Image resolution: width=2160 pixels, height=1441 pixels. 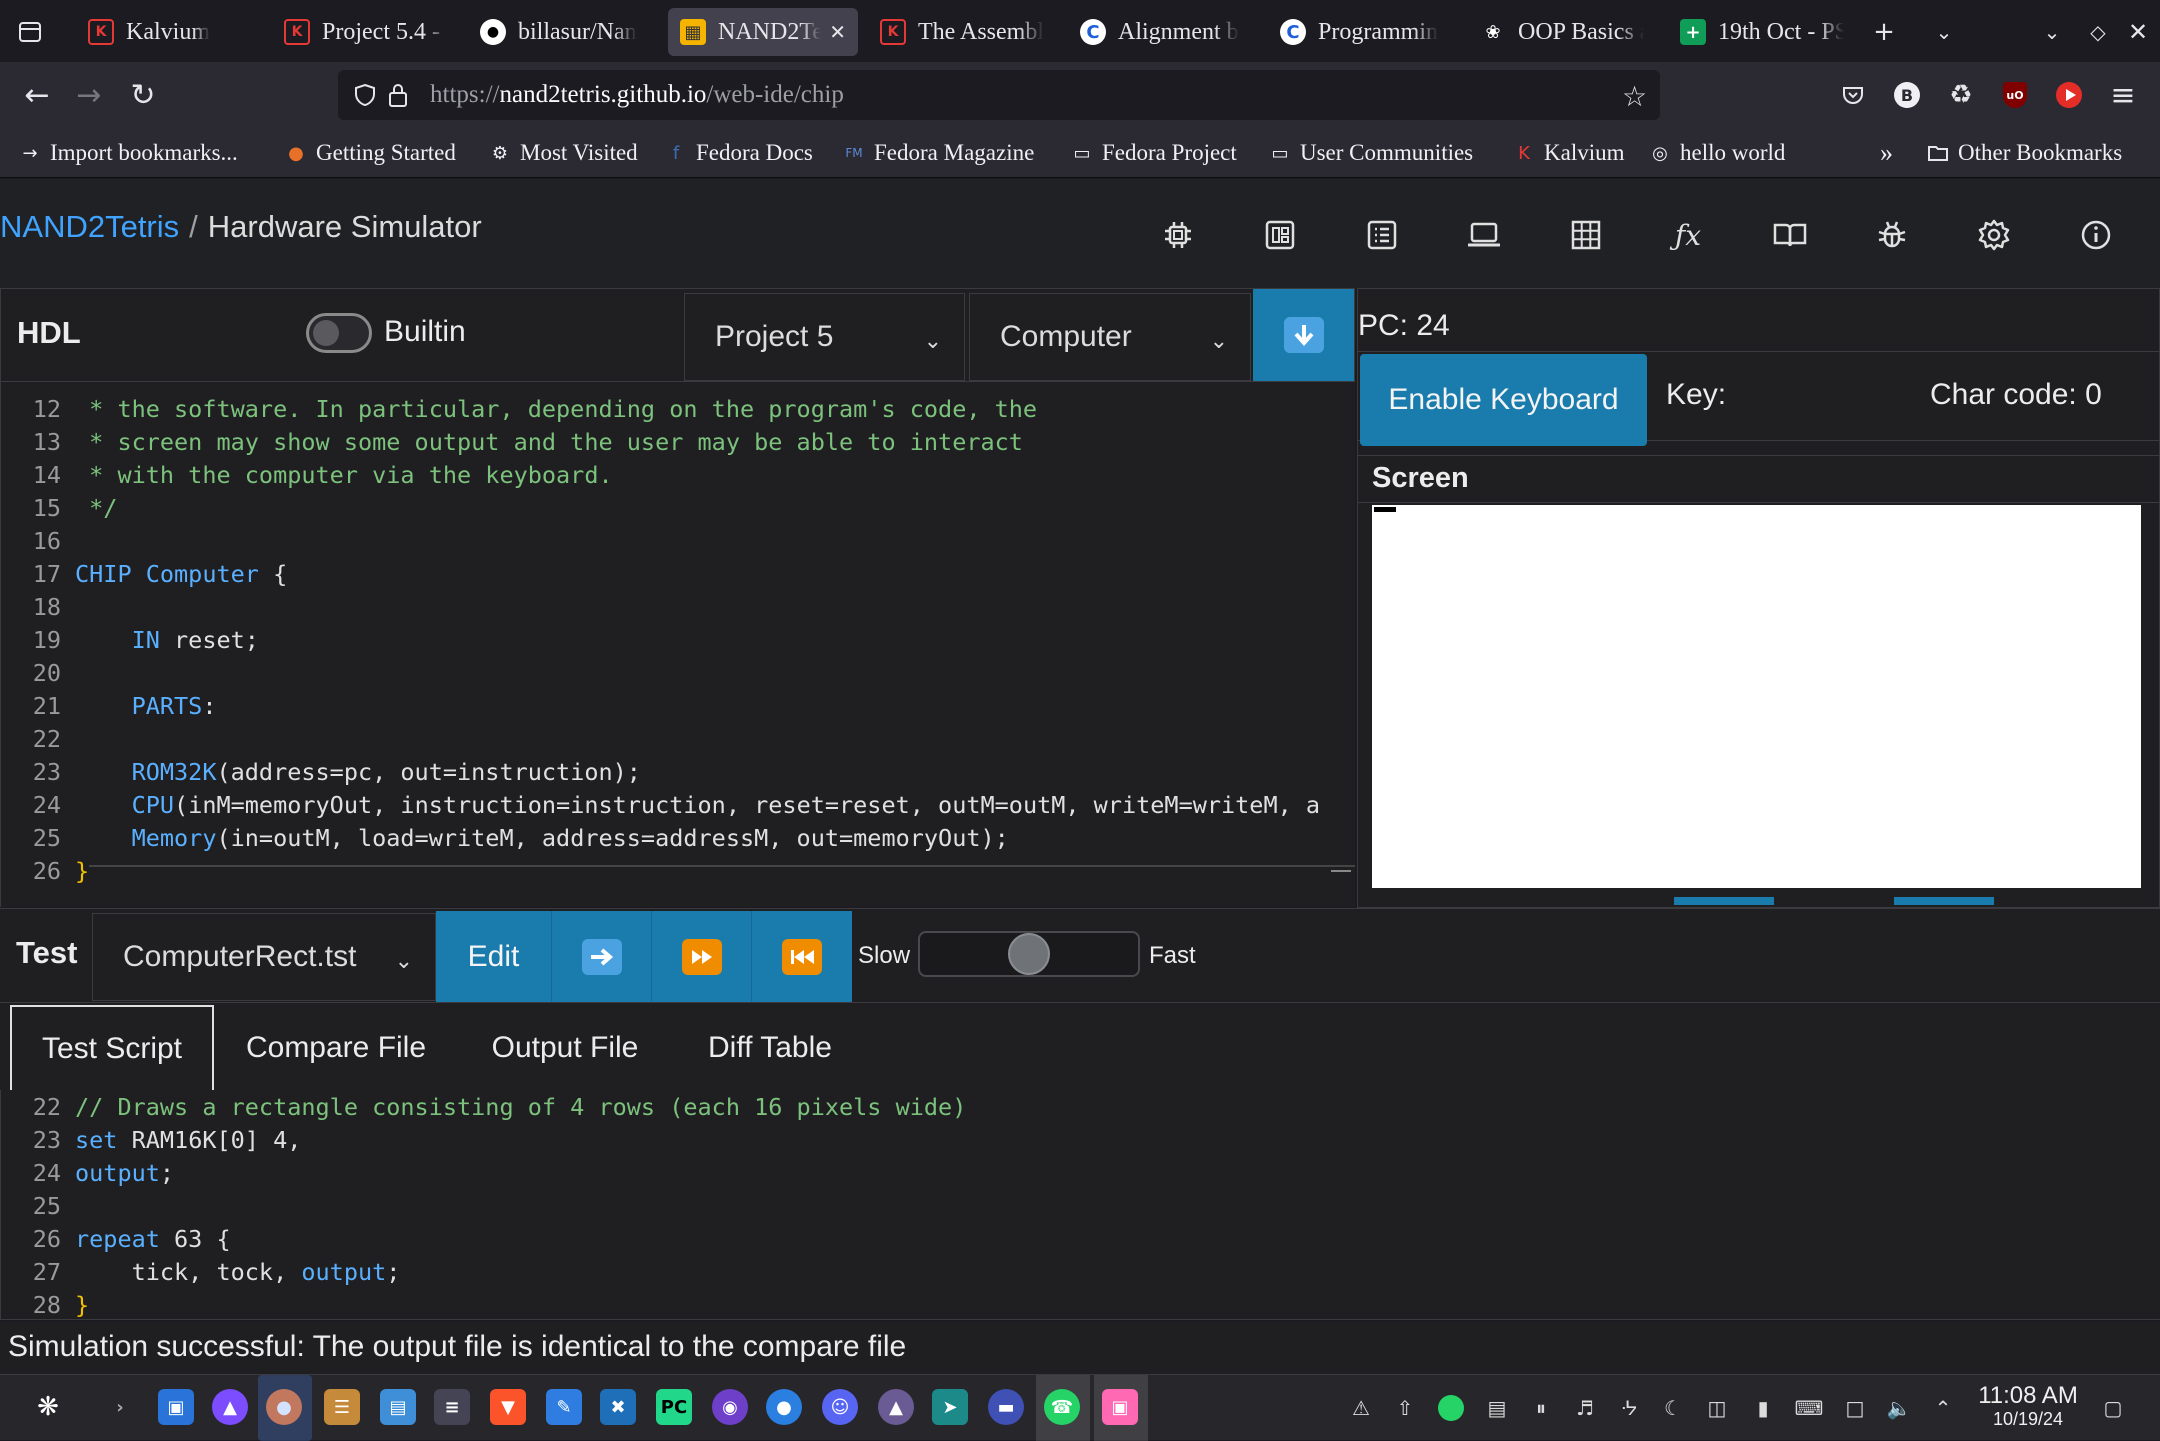 What do you see at coordinates (824, 337) in the screenshot?
I see `project-select: Project 5 ⌄` at bounding box center [824, 337].